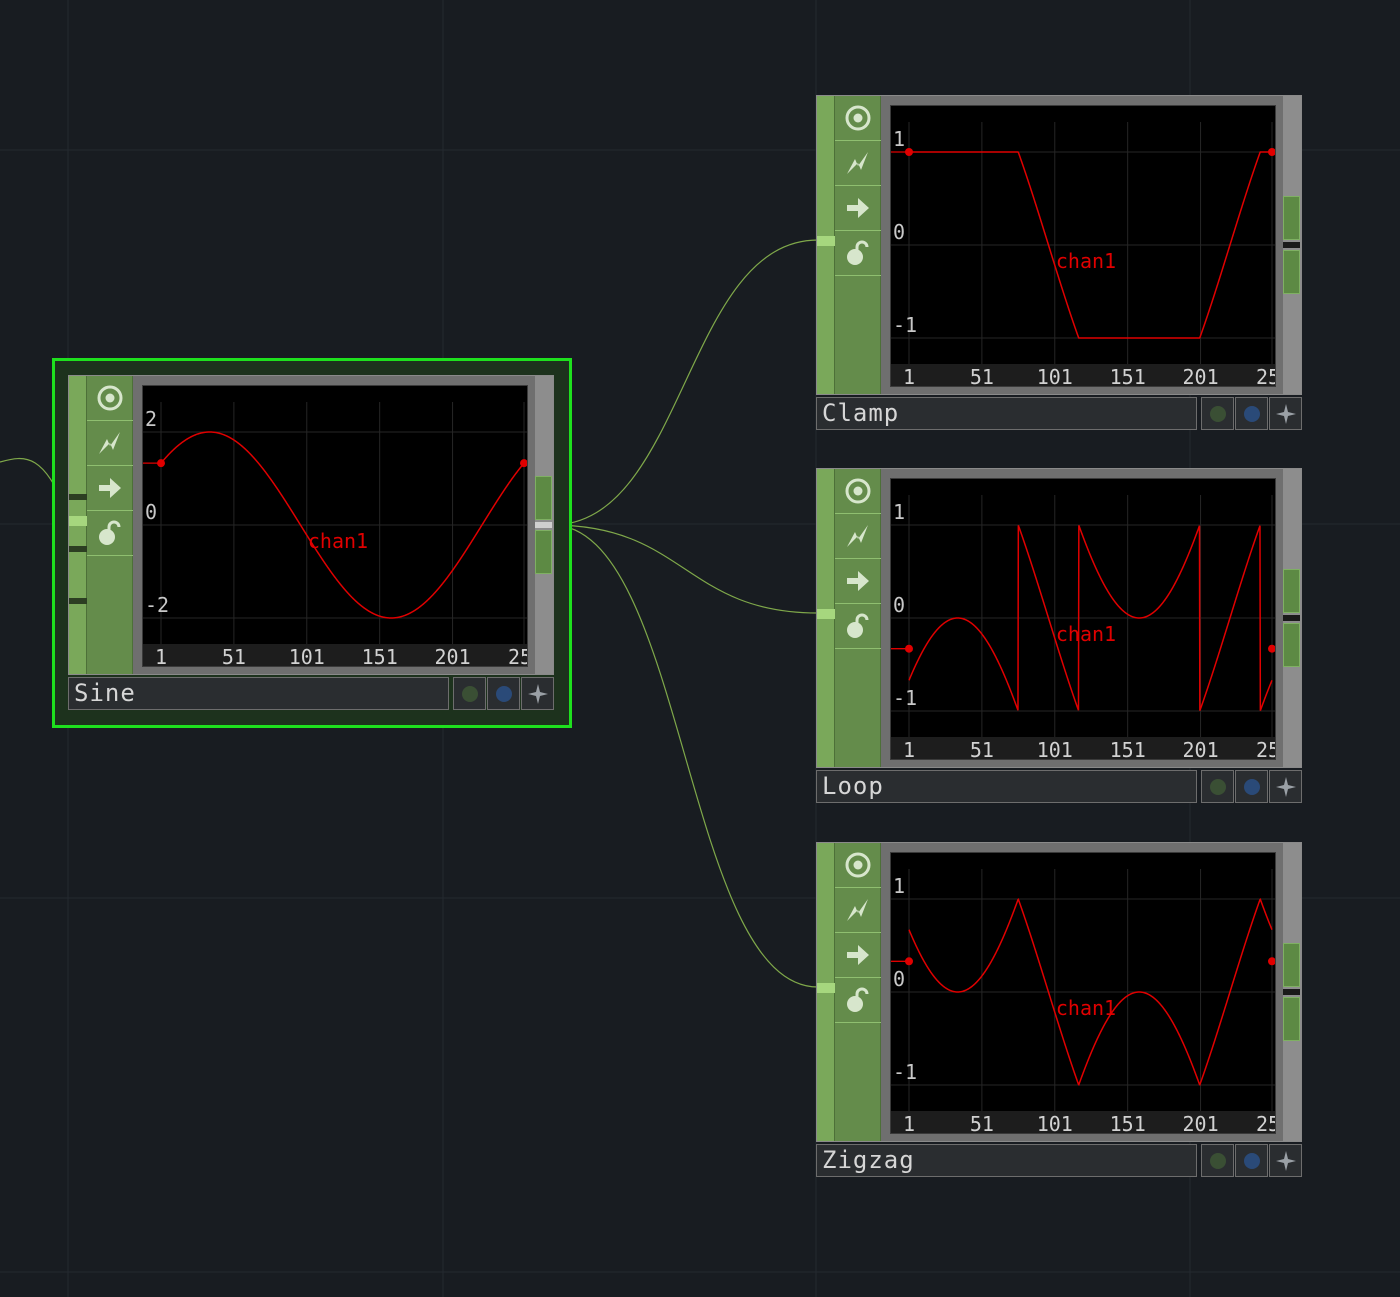 Image resolution: width=1400 pixels, height=1297 pixels. What do you see at coordinates (909, 376) in the screenshot?
I see `x-tick-label: 1` at bounding box center [909, 376].